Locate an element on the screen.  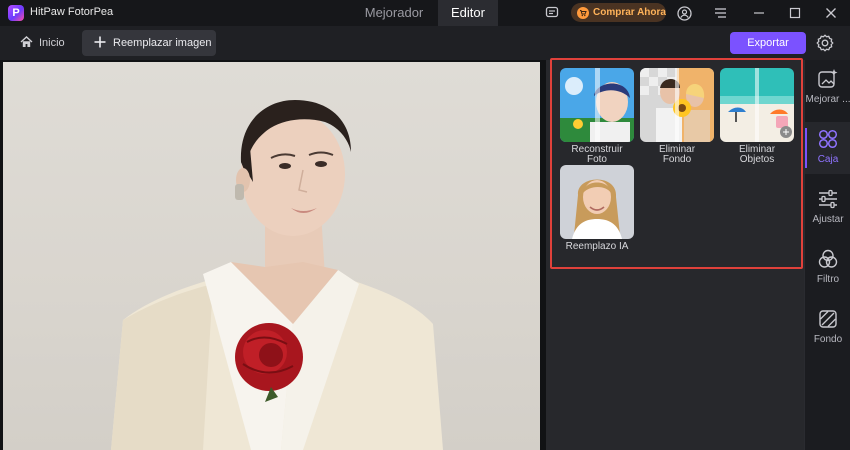
buy-now-button: Comprar Ahora is located at coordinates (618, 12).